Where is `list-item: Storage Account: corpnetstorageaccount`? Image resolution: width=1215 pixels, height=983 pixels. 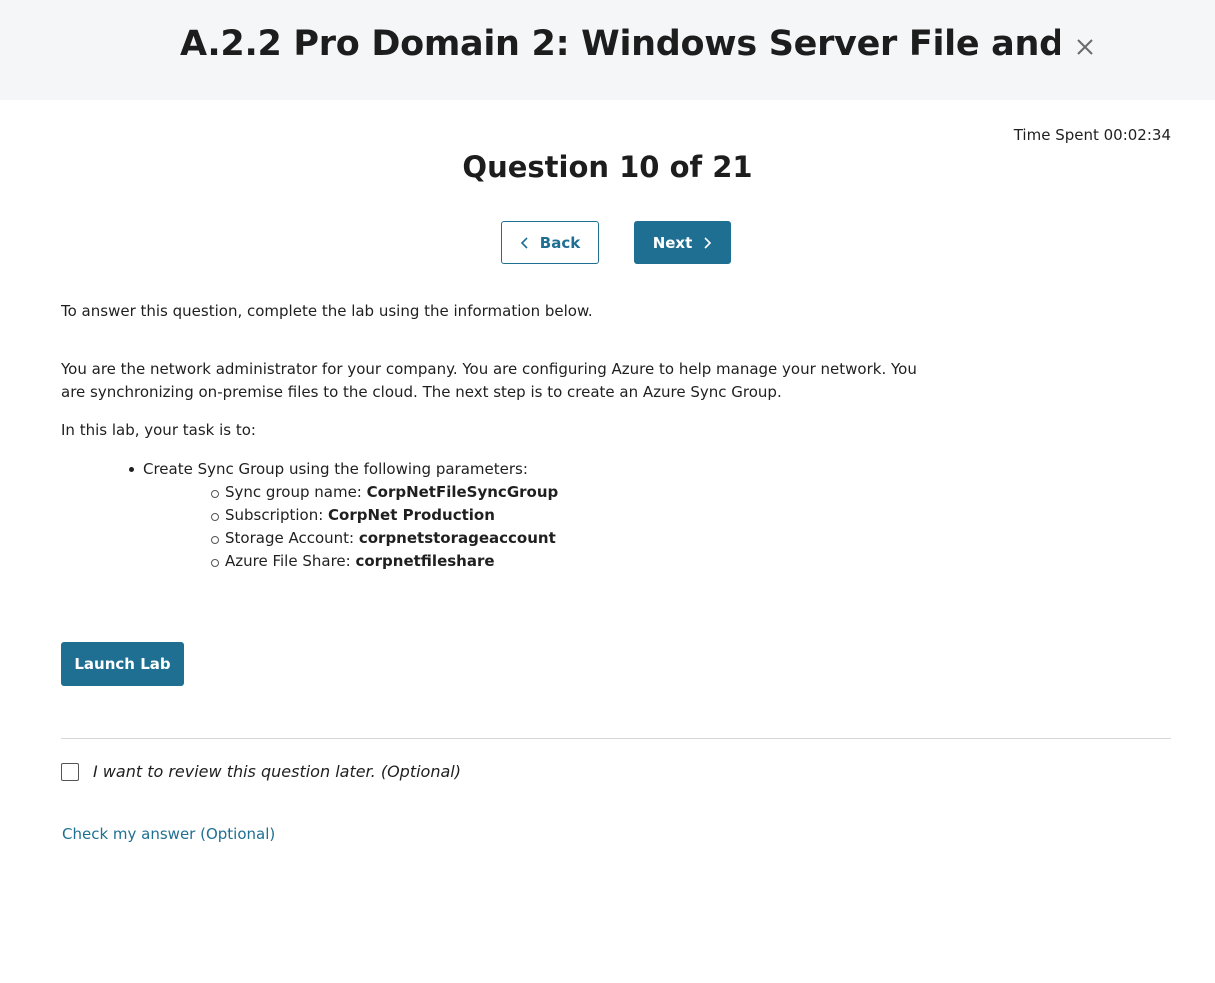 list-item: Storage Account: corpnetstorageaccount is located at coordinates (384, 538).